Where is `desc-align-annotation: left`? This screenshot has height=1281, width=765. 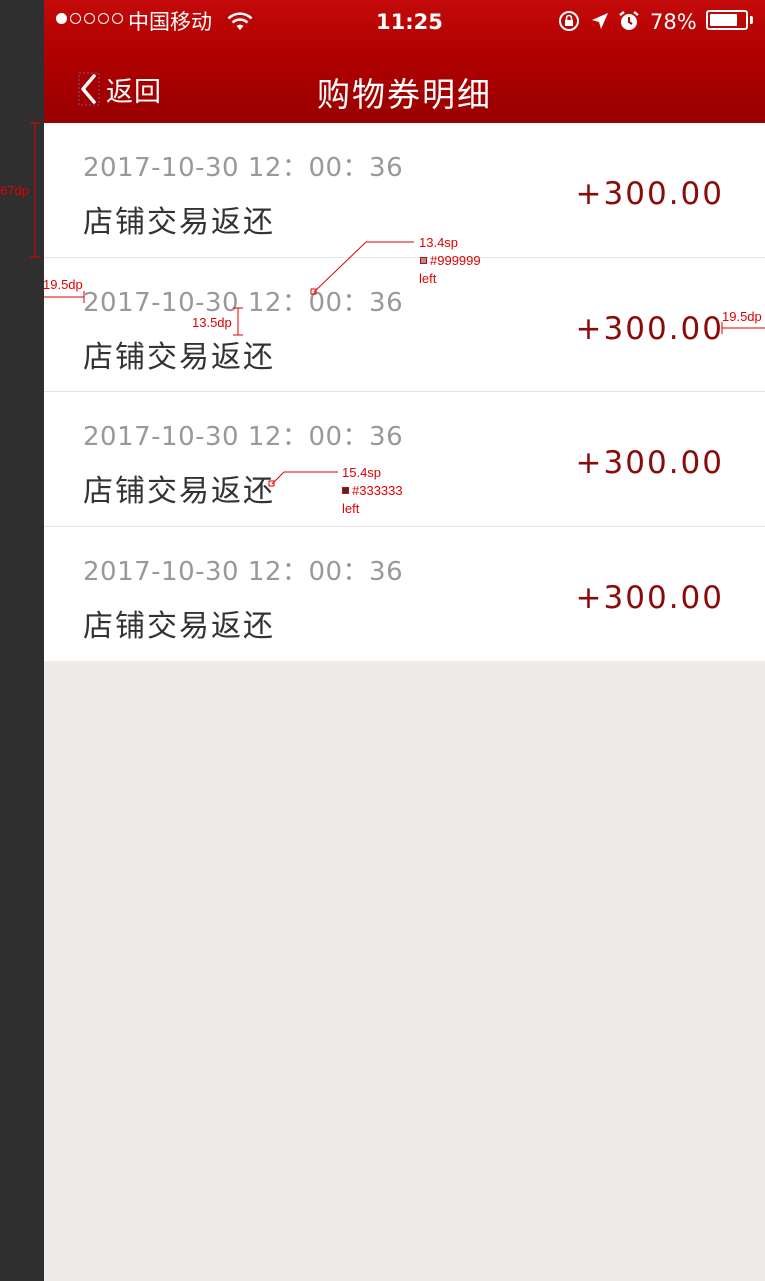
desc-align-annotation: left is located at coordinates (351, 508).